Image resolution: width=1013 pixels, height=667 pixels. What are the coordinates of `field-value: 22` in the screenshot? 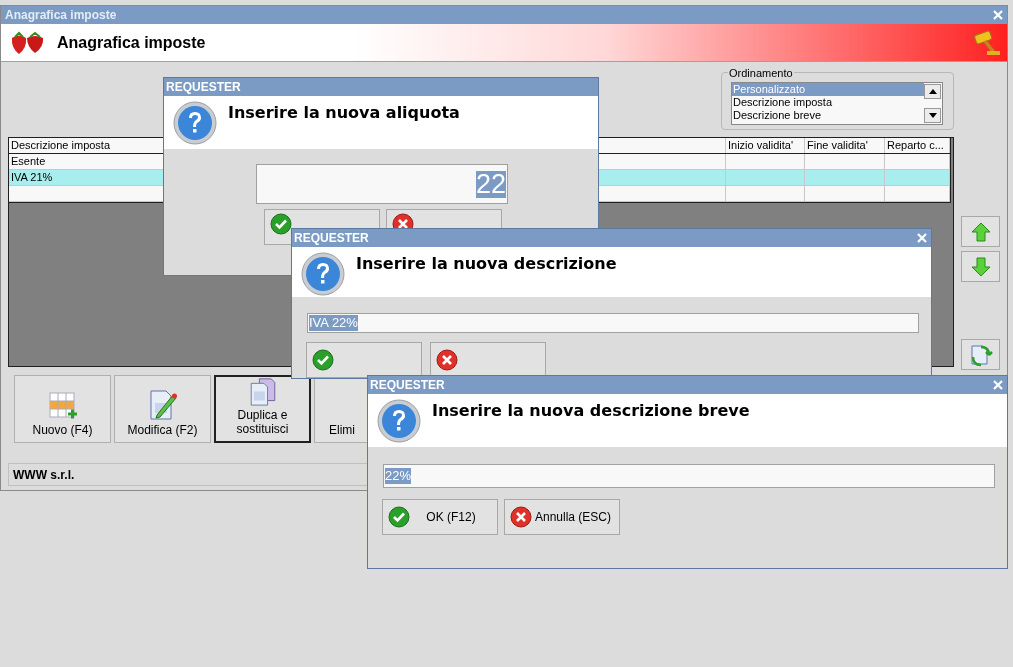 It's located at (490, 184).